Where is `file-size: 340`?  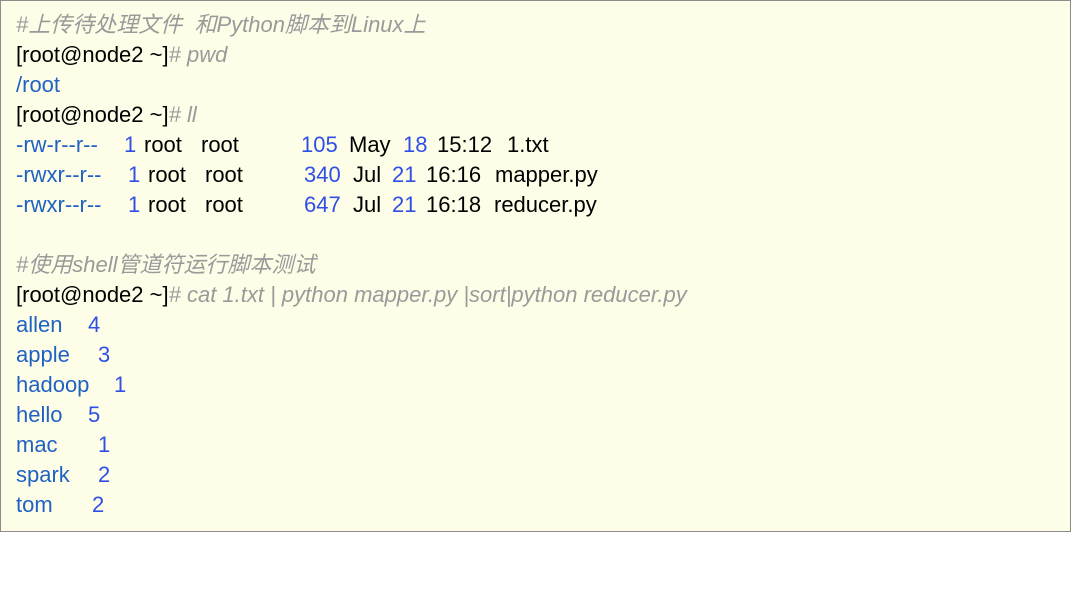
file-size: 340 is located at coordinates (322, 174).